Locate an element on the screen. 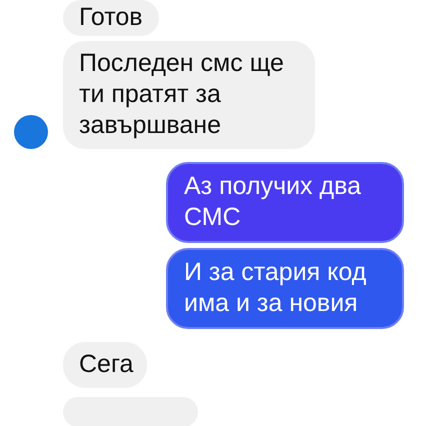 The width and height of the screenshot is (432, 426). message-bubble: Аз получих два СМС is located at coordinates (285, 202).